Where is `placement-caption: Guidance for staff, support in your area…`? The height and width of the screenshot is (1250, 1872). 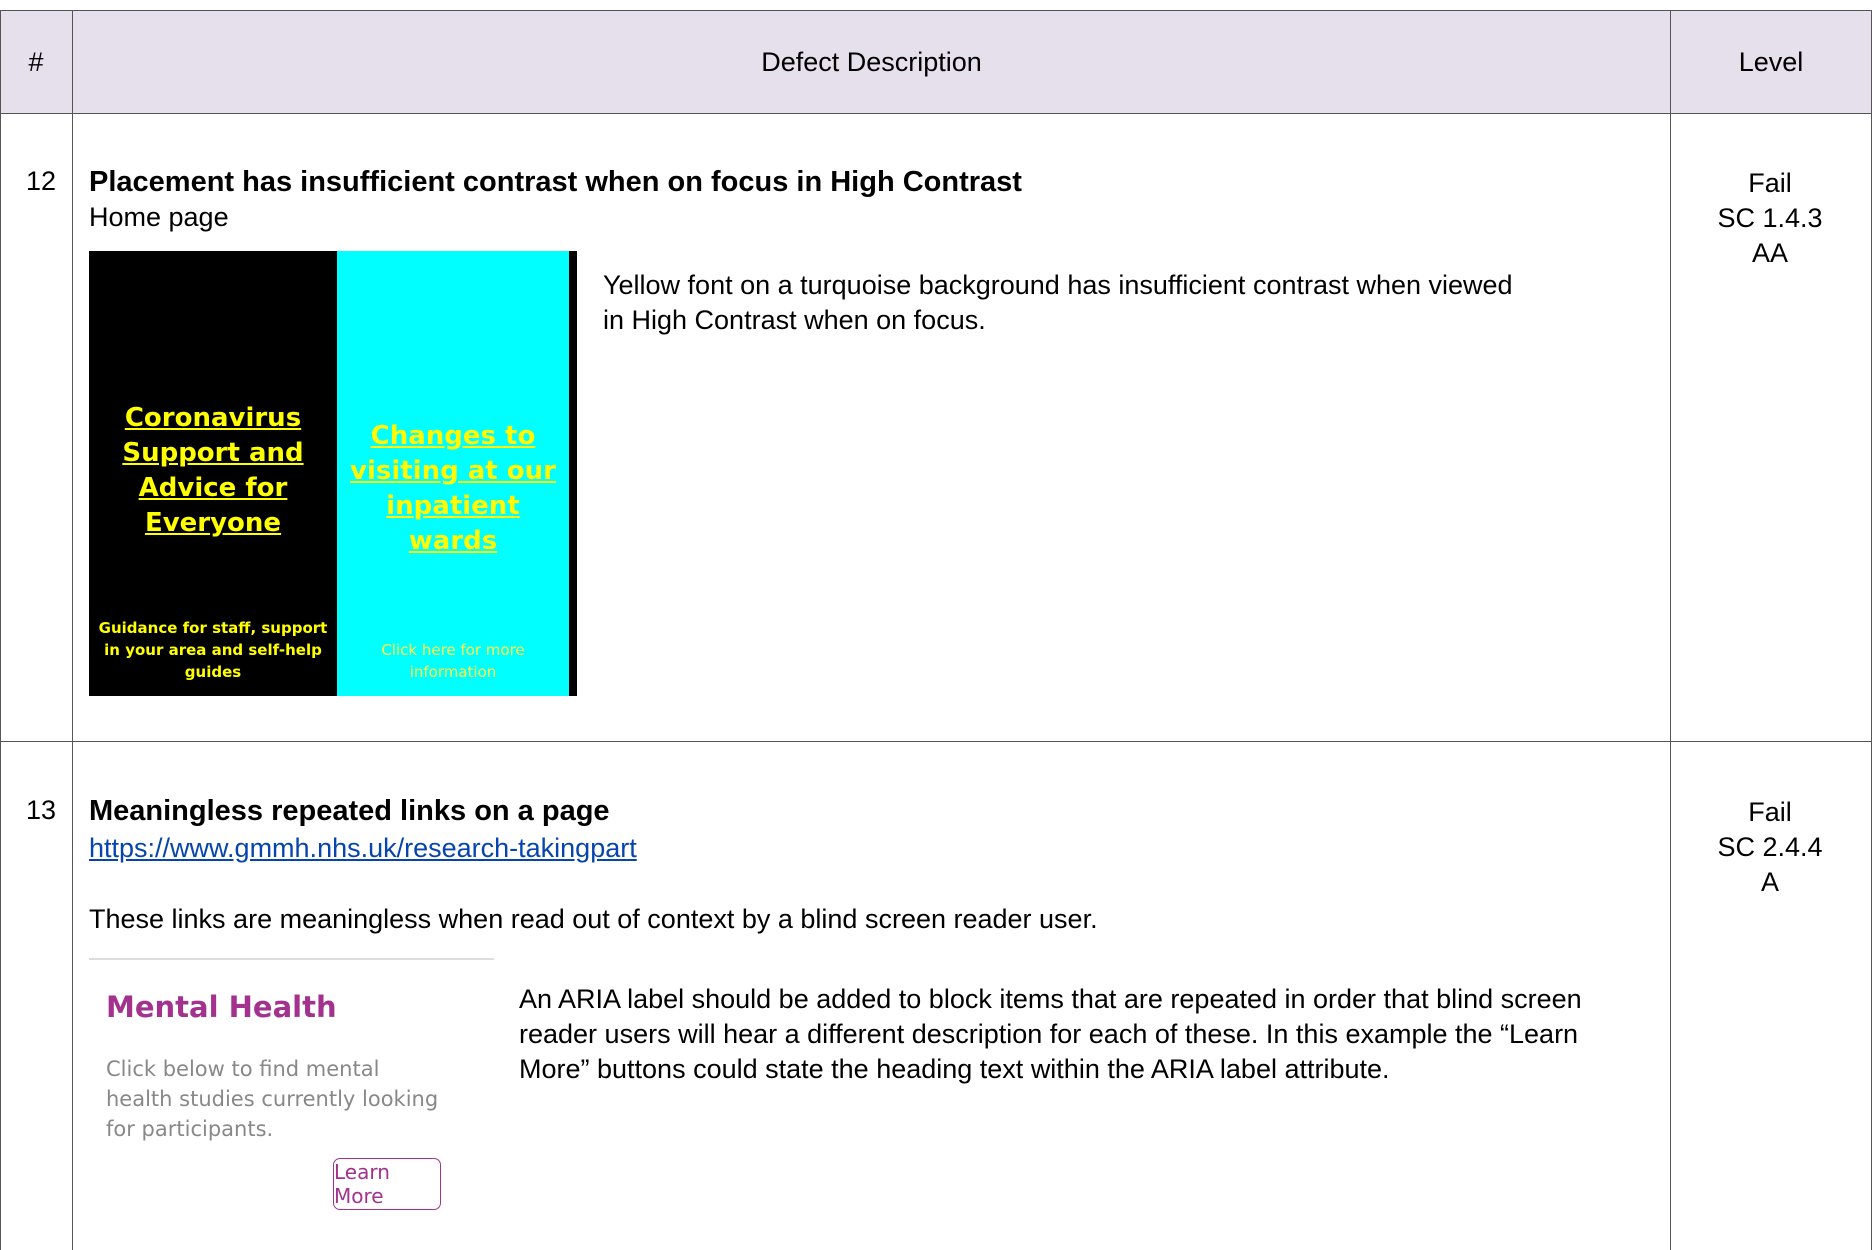
placement-caption: Guidance for staff, support in your area… is located at coordinates (213, 650).